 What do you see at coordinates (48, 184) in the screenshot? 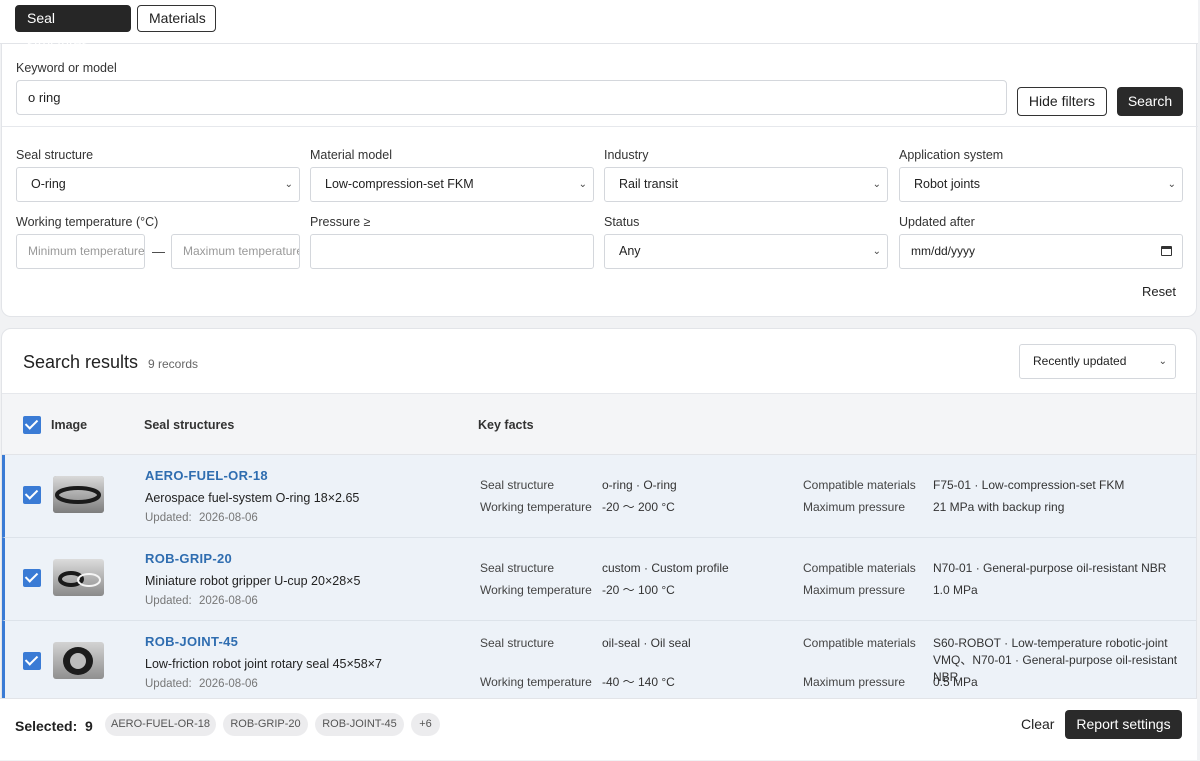
I see `seal-structure-value: O-ring` at bounding box center [48, 184].